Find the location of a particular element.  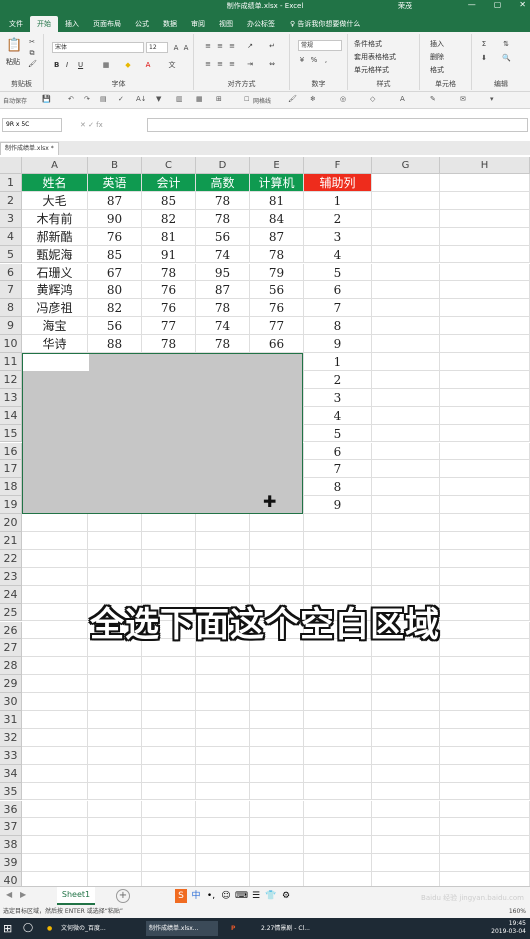

chart-icon: ▥ is located at coordinates (179, 99).